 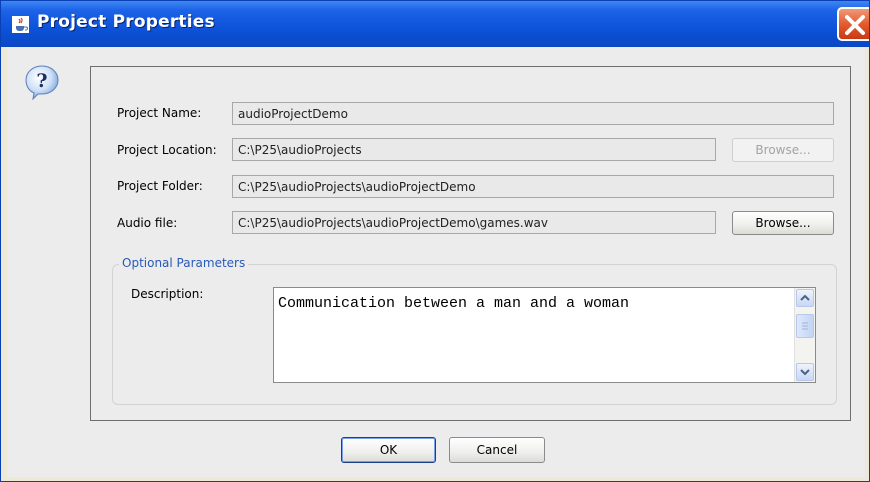 I want to click on project-location-field: C:\P25\audioProjects, so click(x=474, y=149).